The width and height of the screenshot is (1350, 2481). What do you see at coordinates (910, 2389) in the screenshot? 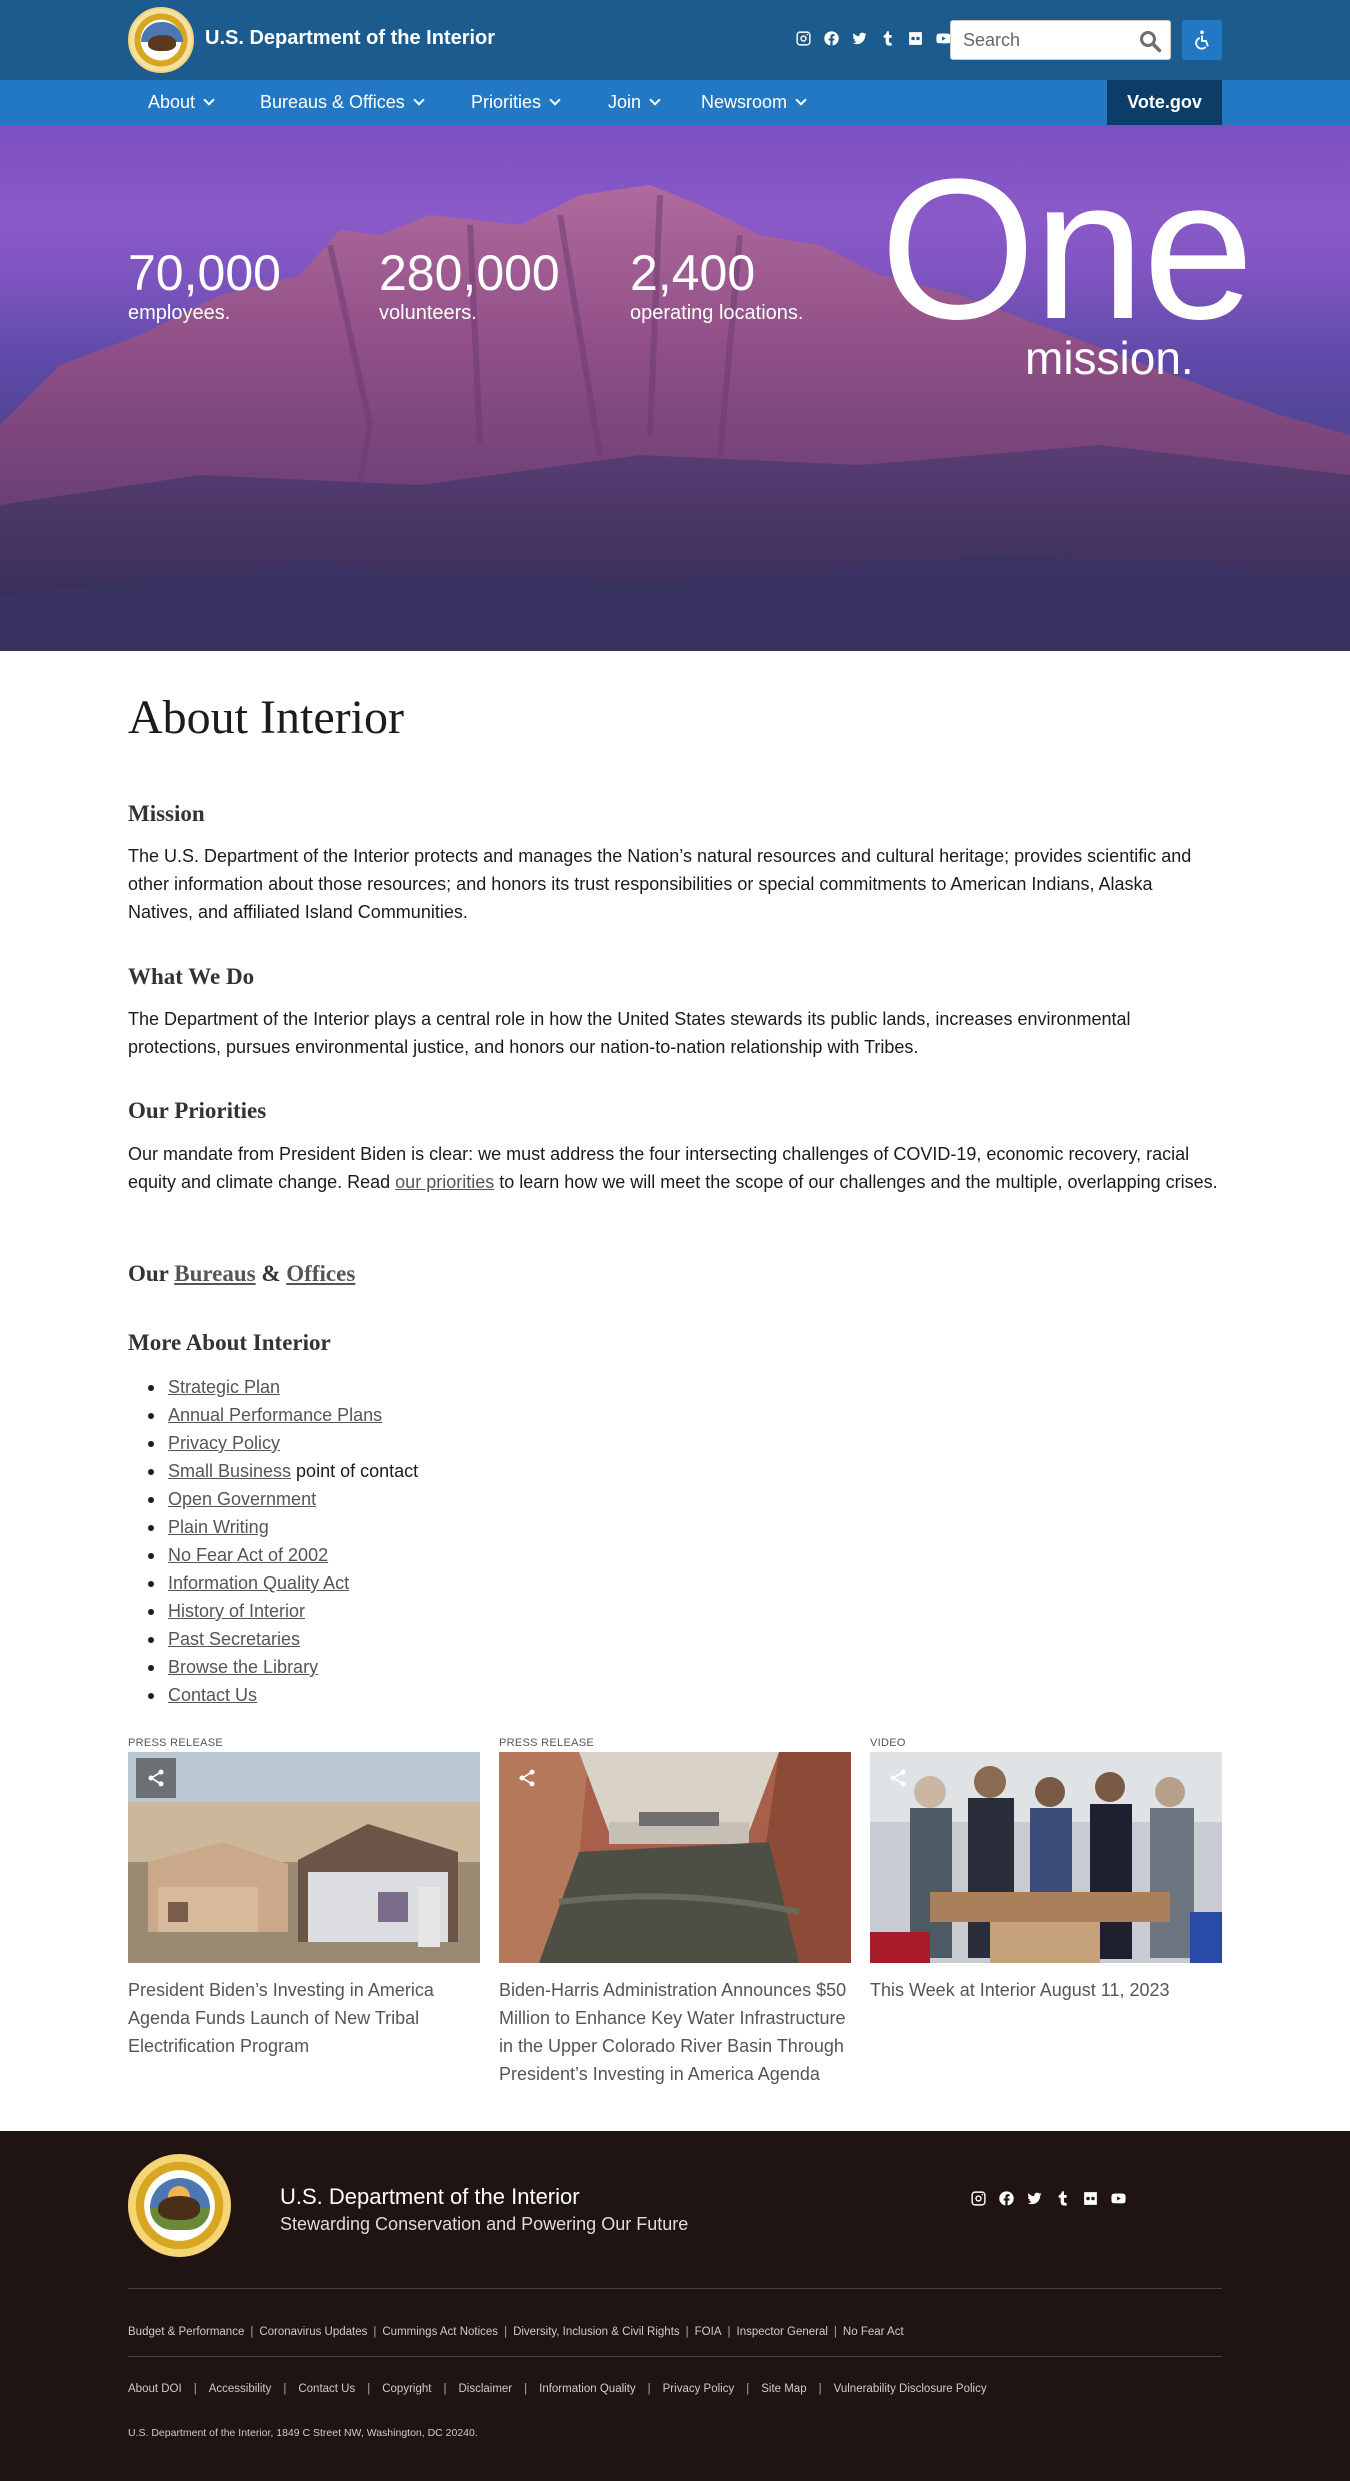
I see `footer-link: Vulnerability Disclosure Policy` at bounding box center [910, 2389].